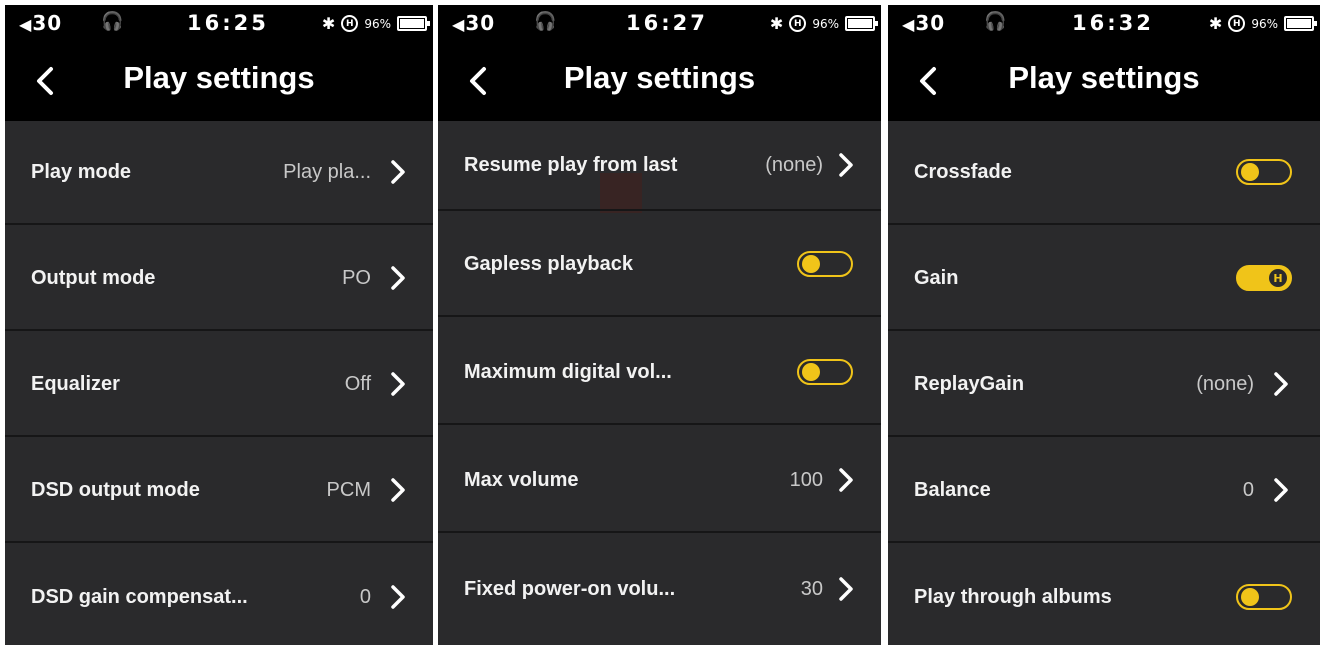 The height and width of the screenshot is (645, 1321). I want to click on setting-label: Crossfade, so click(963, 171).